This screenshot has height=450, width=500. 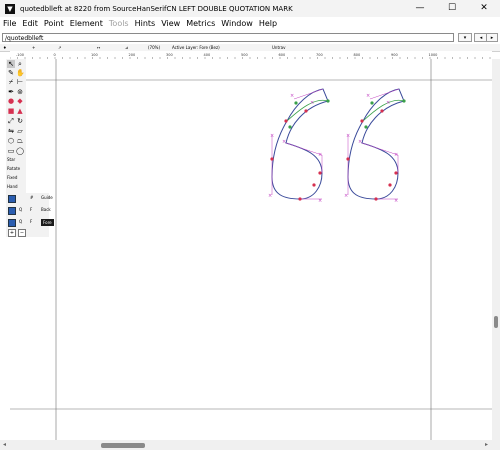 I want to click on width-marker-icon: ↔, so click(x=99, y=47).